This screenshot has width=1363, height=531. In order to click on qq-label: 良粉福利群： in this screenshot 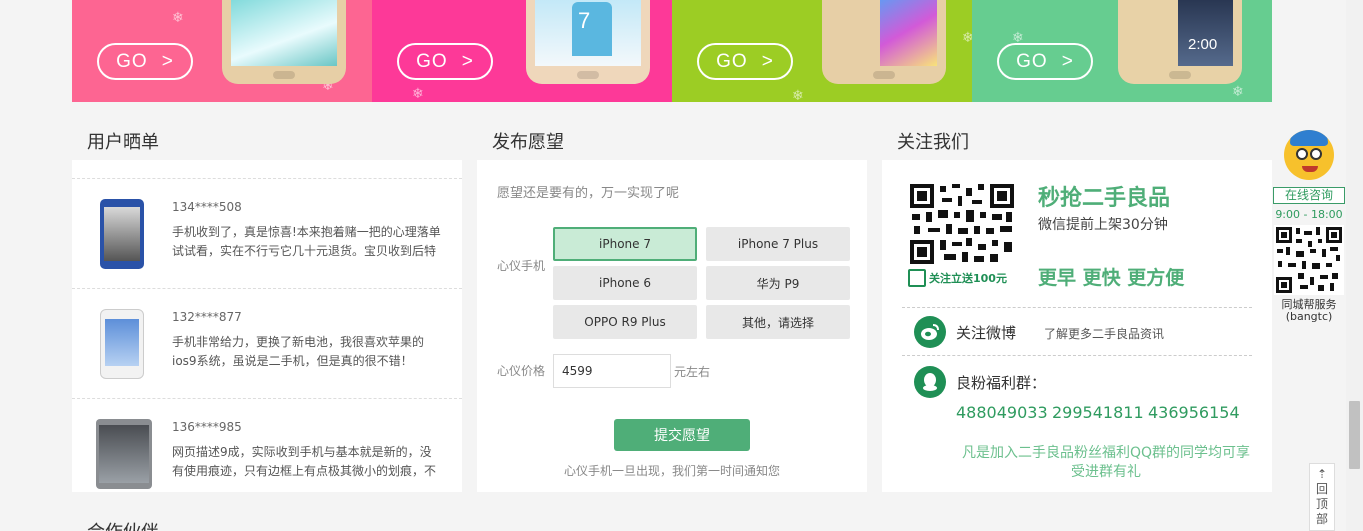, I will do `click(1001, 383)`.